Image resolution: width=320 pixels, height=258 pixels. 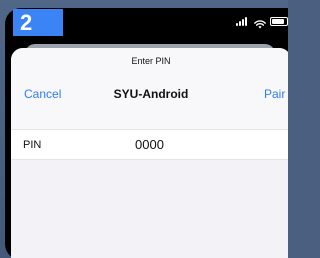 I want to click on dialog-title: SYU-Android, so click(x=151, y=94).